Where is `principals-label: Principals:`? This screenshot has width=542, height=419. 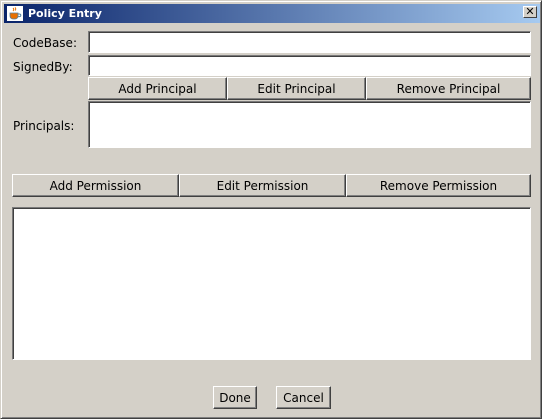 principals-label: Principals: is located at coordinates (44, 126).